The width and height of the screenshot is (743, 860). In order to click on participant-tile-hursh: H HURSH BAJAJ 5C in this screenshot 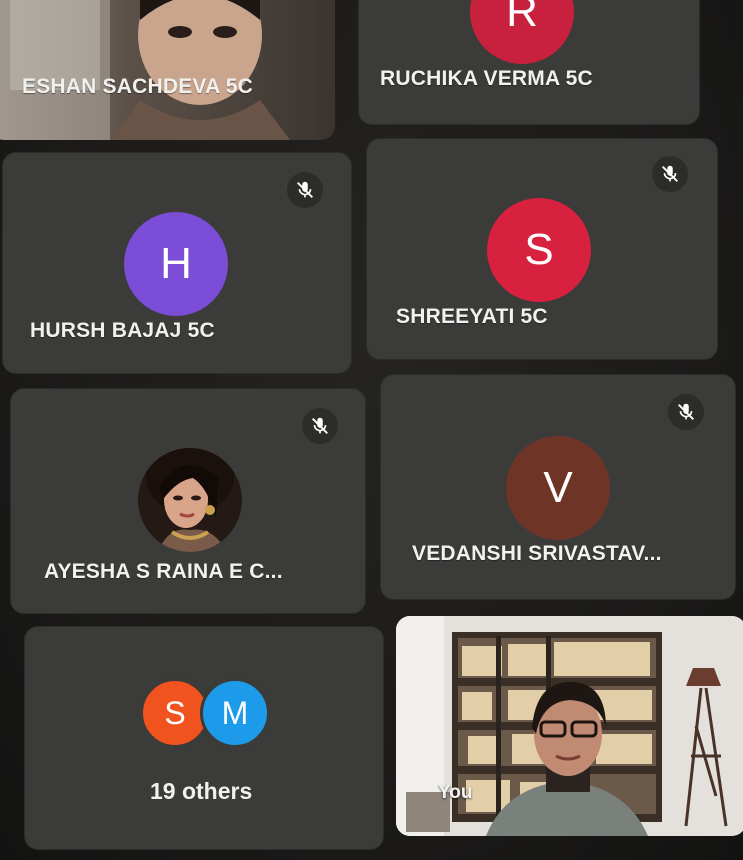, I will do `click(177, 263)`.